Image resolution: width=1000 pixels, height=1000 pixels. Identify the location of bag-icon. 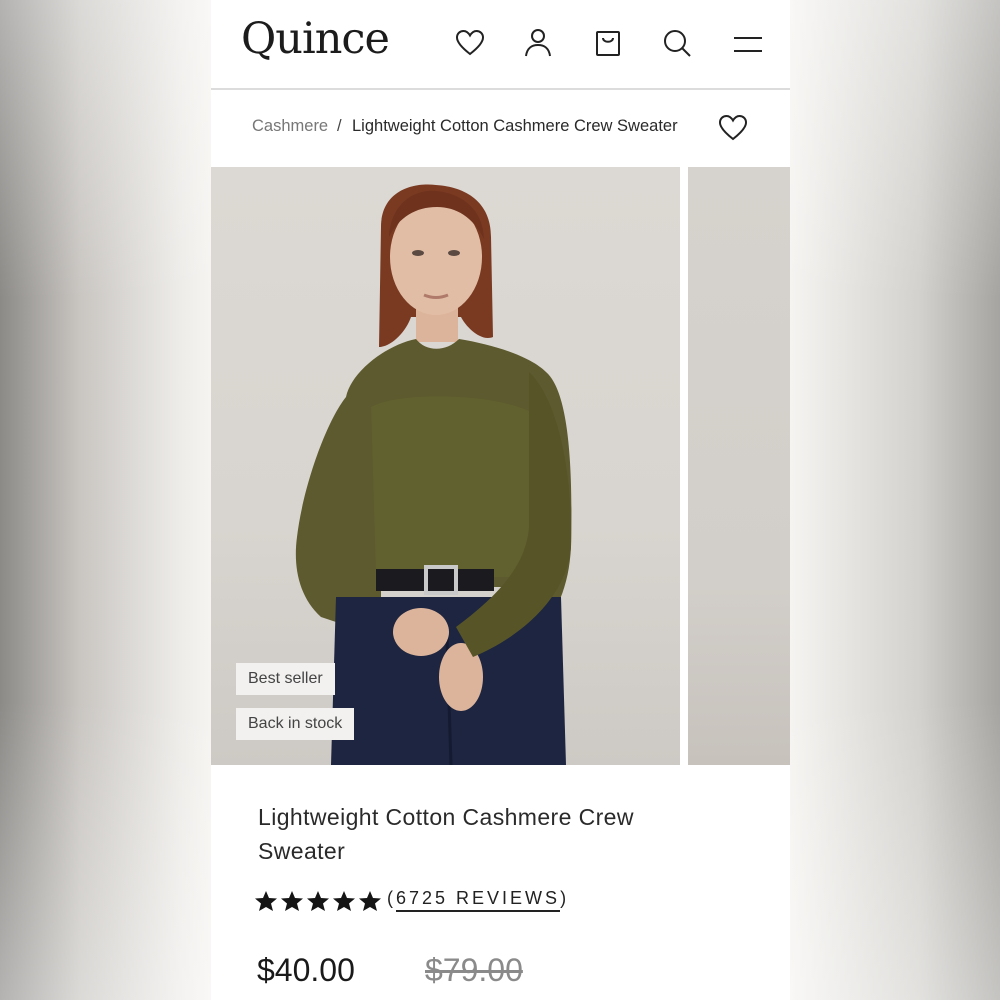
(608, 43).